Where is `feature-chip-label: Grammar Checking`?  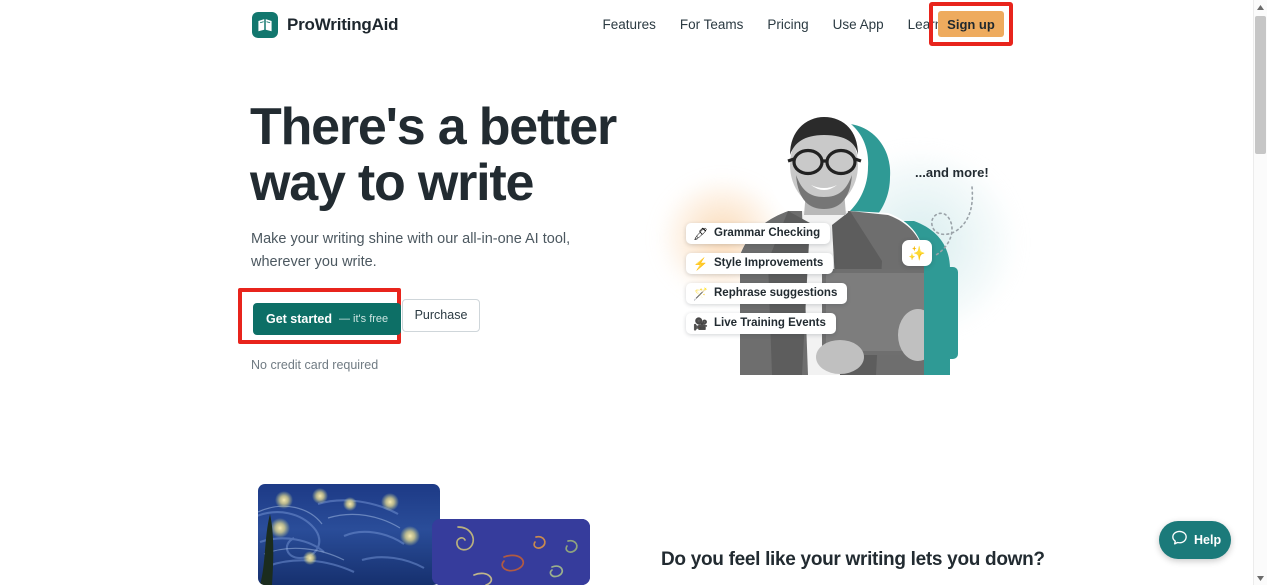
feature-chip-label: Grammar Checking is located at coordinates (767, 232).